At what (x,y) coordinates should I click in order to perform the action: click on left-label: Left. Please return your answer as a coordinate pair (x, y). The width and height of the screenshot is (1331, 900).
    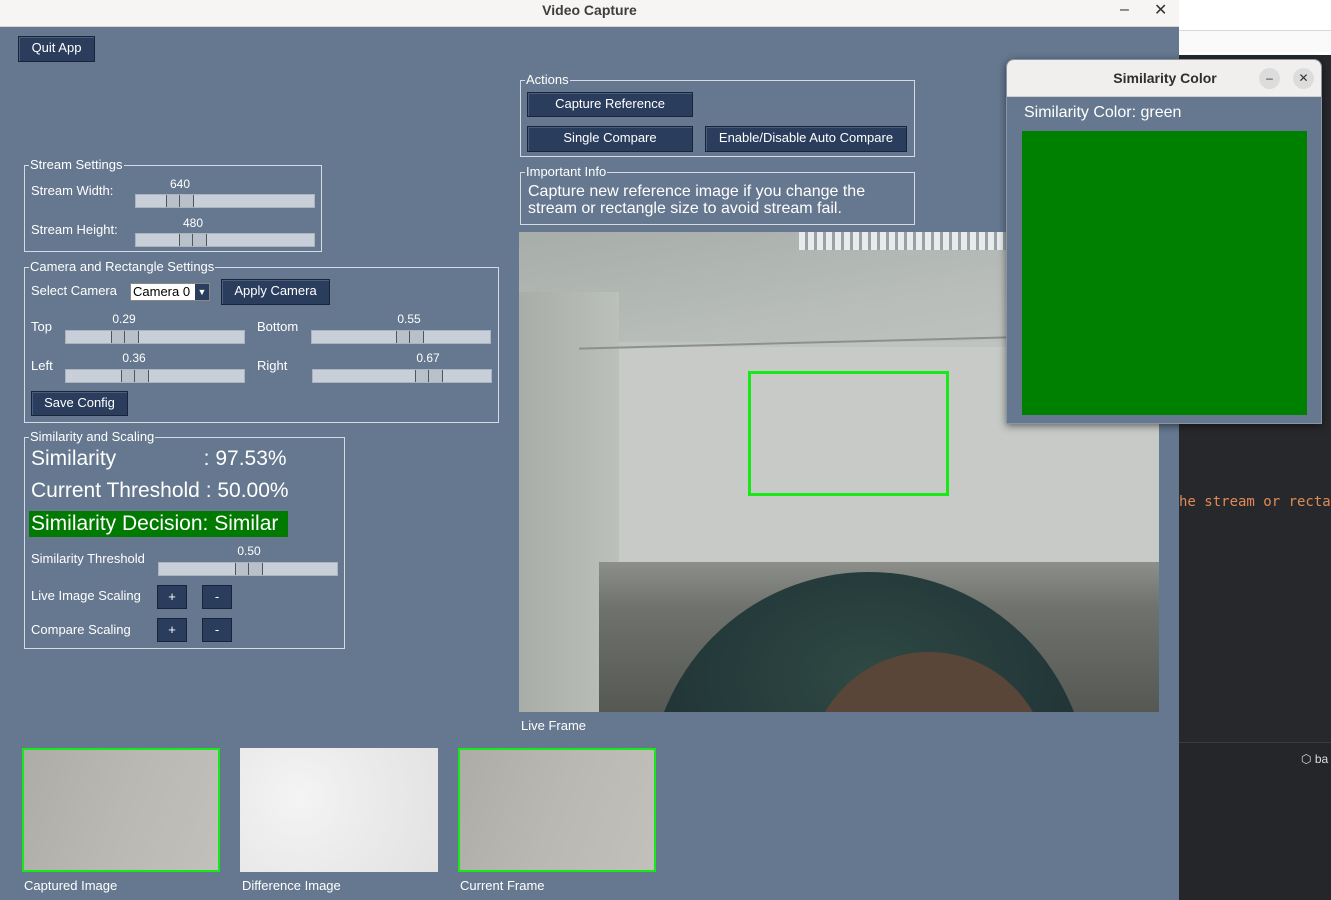
    Looking at the image, I should click on (42, 365).